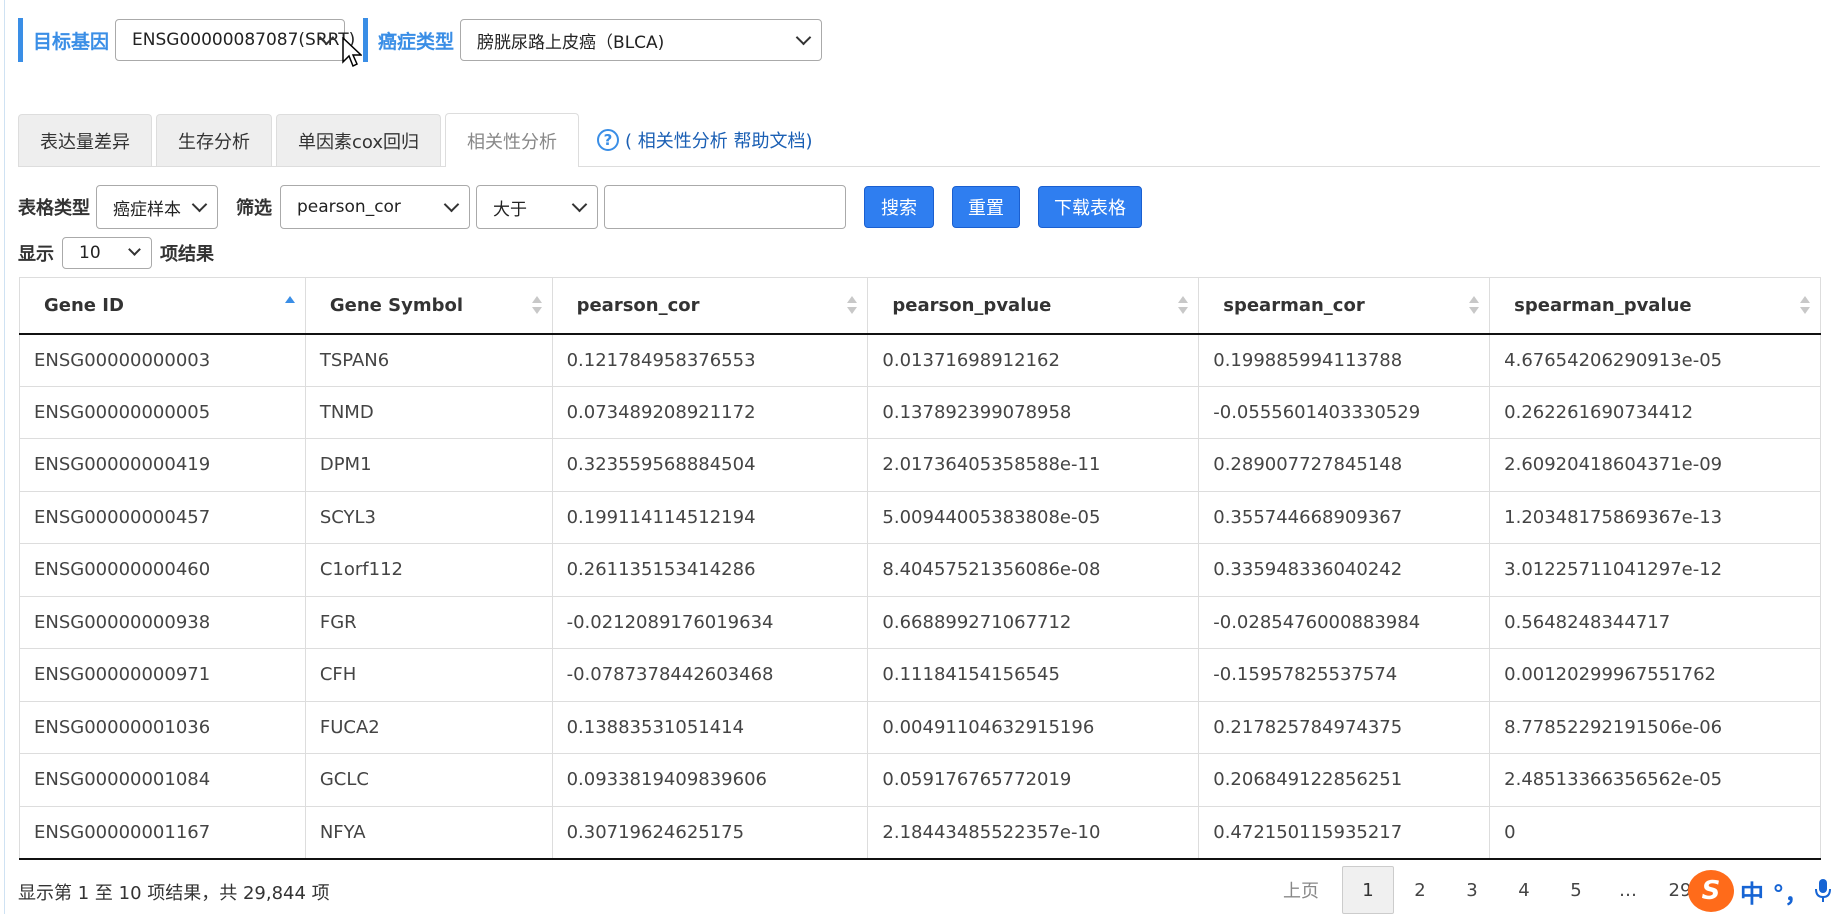 The width and height of the screenshot is (1844, 914). I want to click on page-button: 4, so click(1524, 890).